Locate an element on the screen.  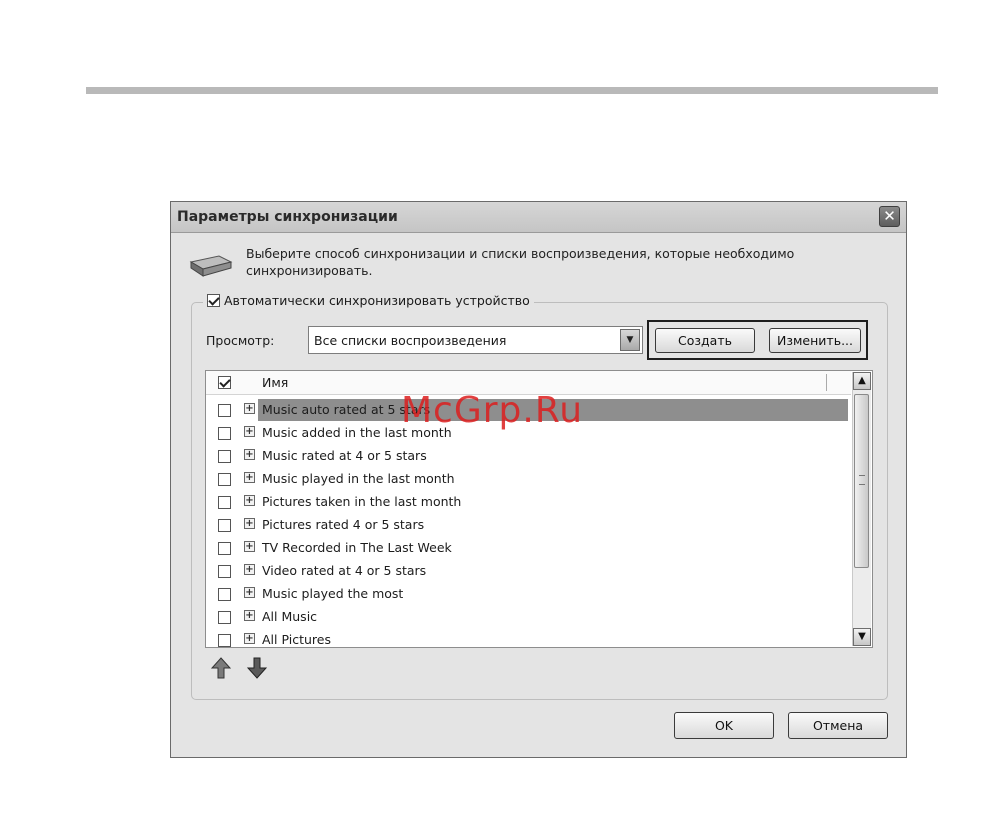
view-dropdown: Все списки воспроизведения ▼ is located at coordinates (475, 340).